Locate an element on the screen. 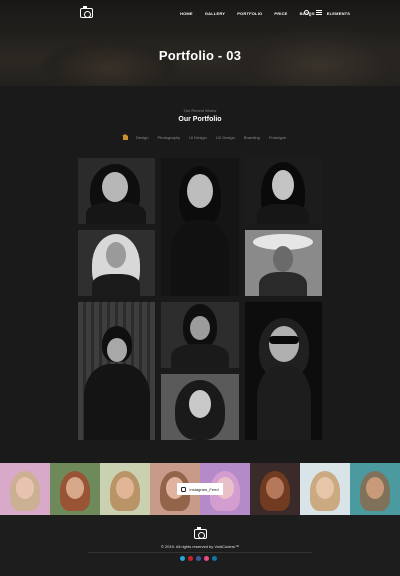 The width and height of the screenshot is (400, 576). instagram-feed-badge: Instagram_Feed is located at coordinates (200, 489).